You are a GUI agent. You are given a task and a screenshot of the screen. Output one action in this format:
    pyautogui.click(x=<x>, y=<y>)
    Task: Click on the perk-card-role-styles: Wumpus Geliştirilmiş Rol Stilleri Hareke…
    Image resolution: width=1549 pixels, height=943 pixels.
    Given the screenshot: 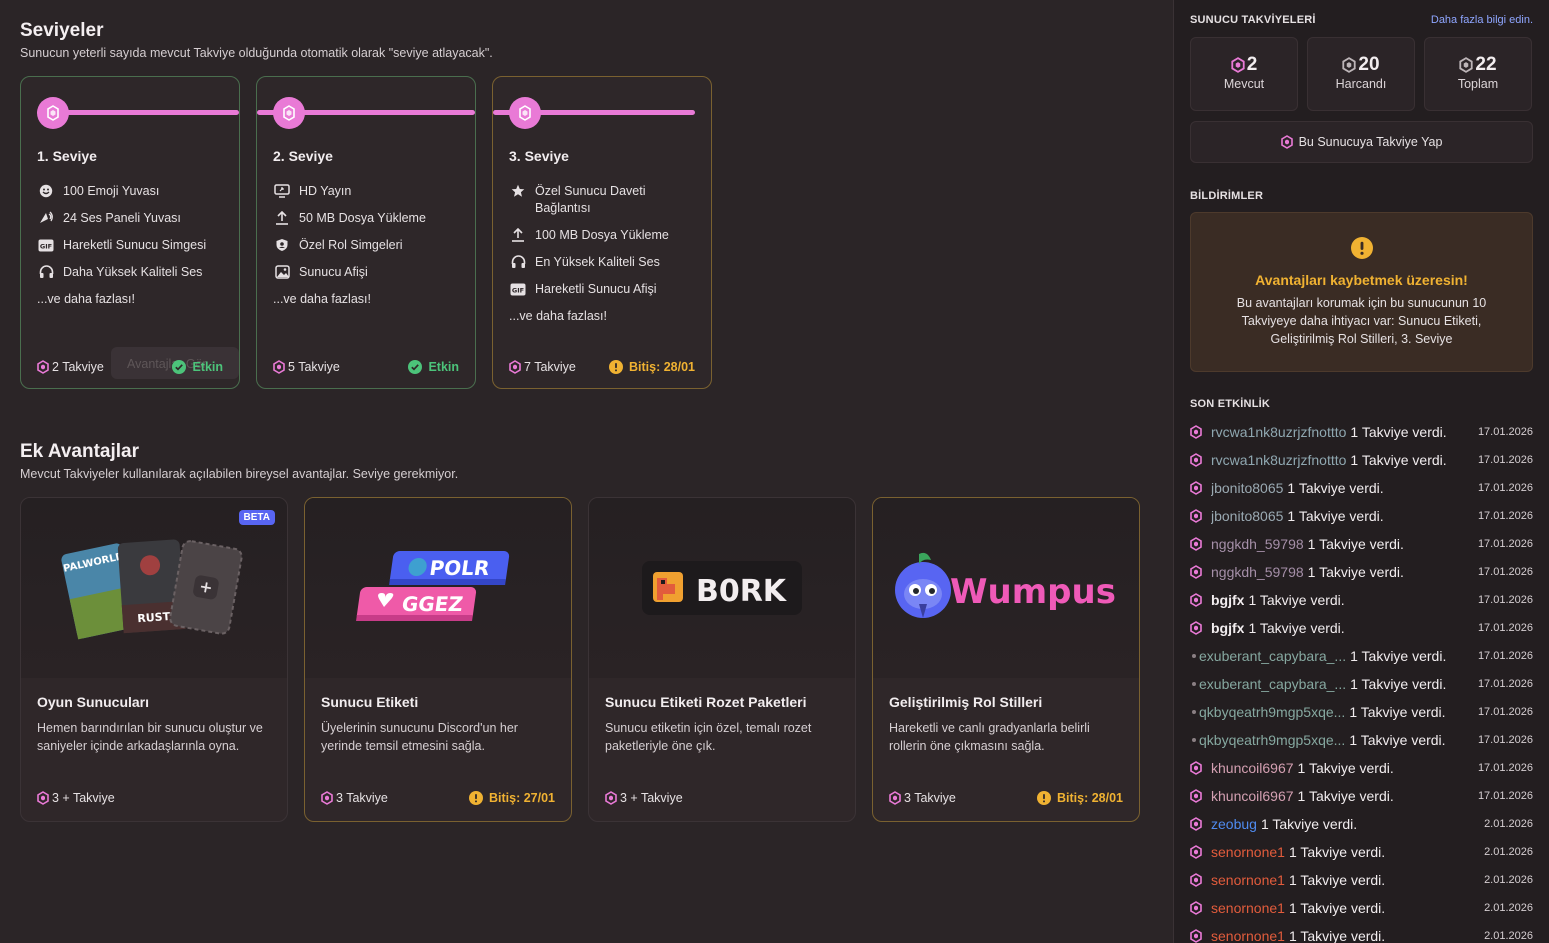 What is the action you would take?
    pyautogui.click(x=1006, y=659)
    